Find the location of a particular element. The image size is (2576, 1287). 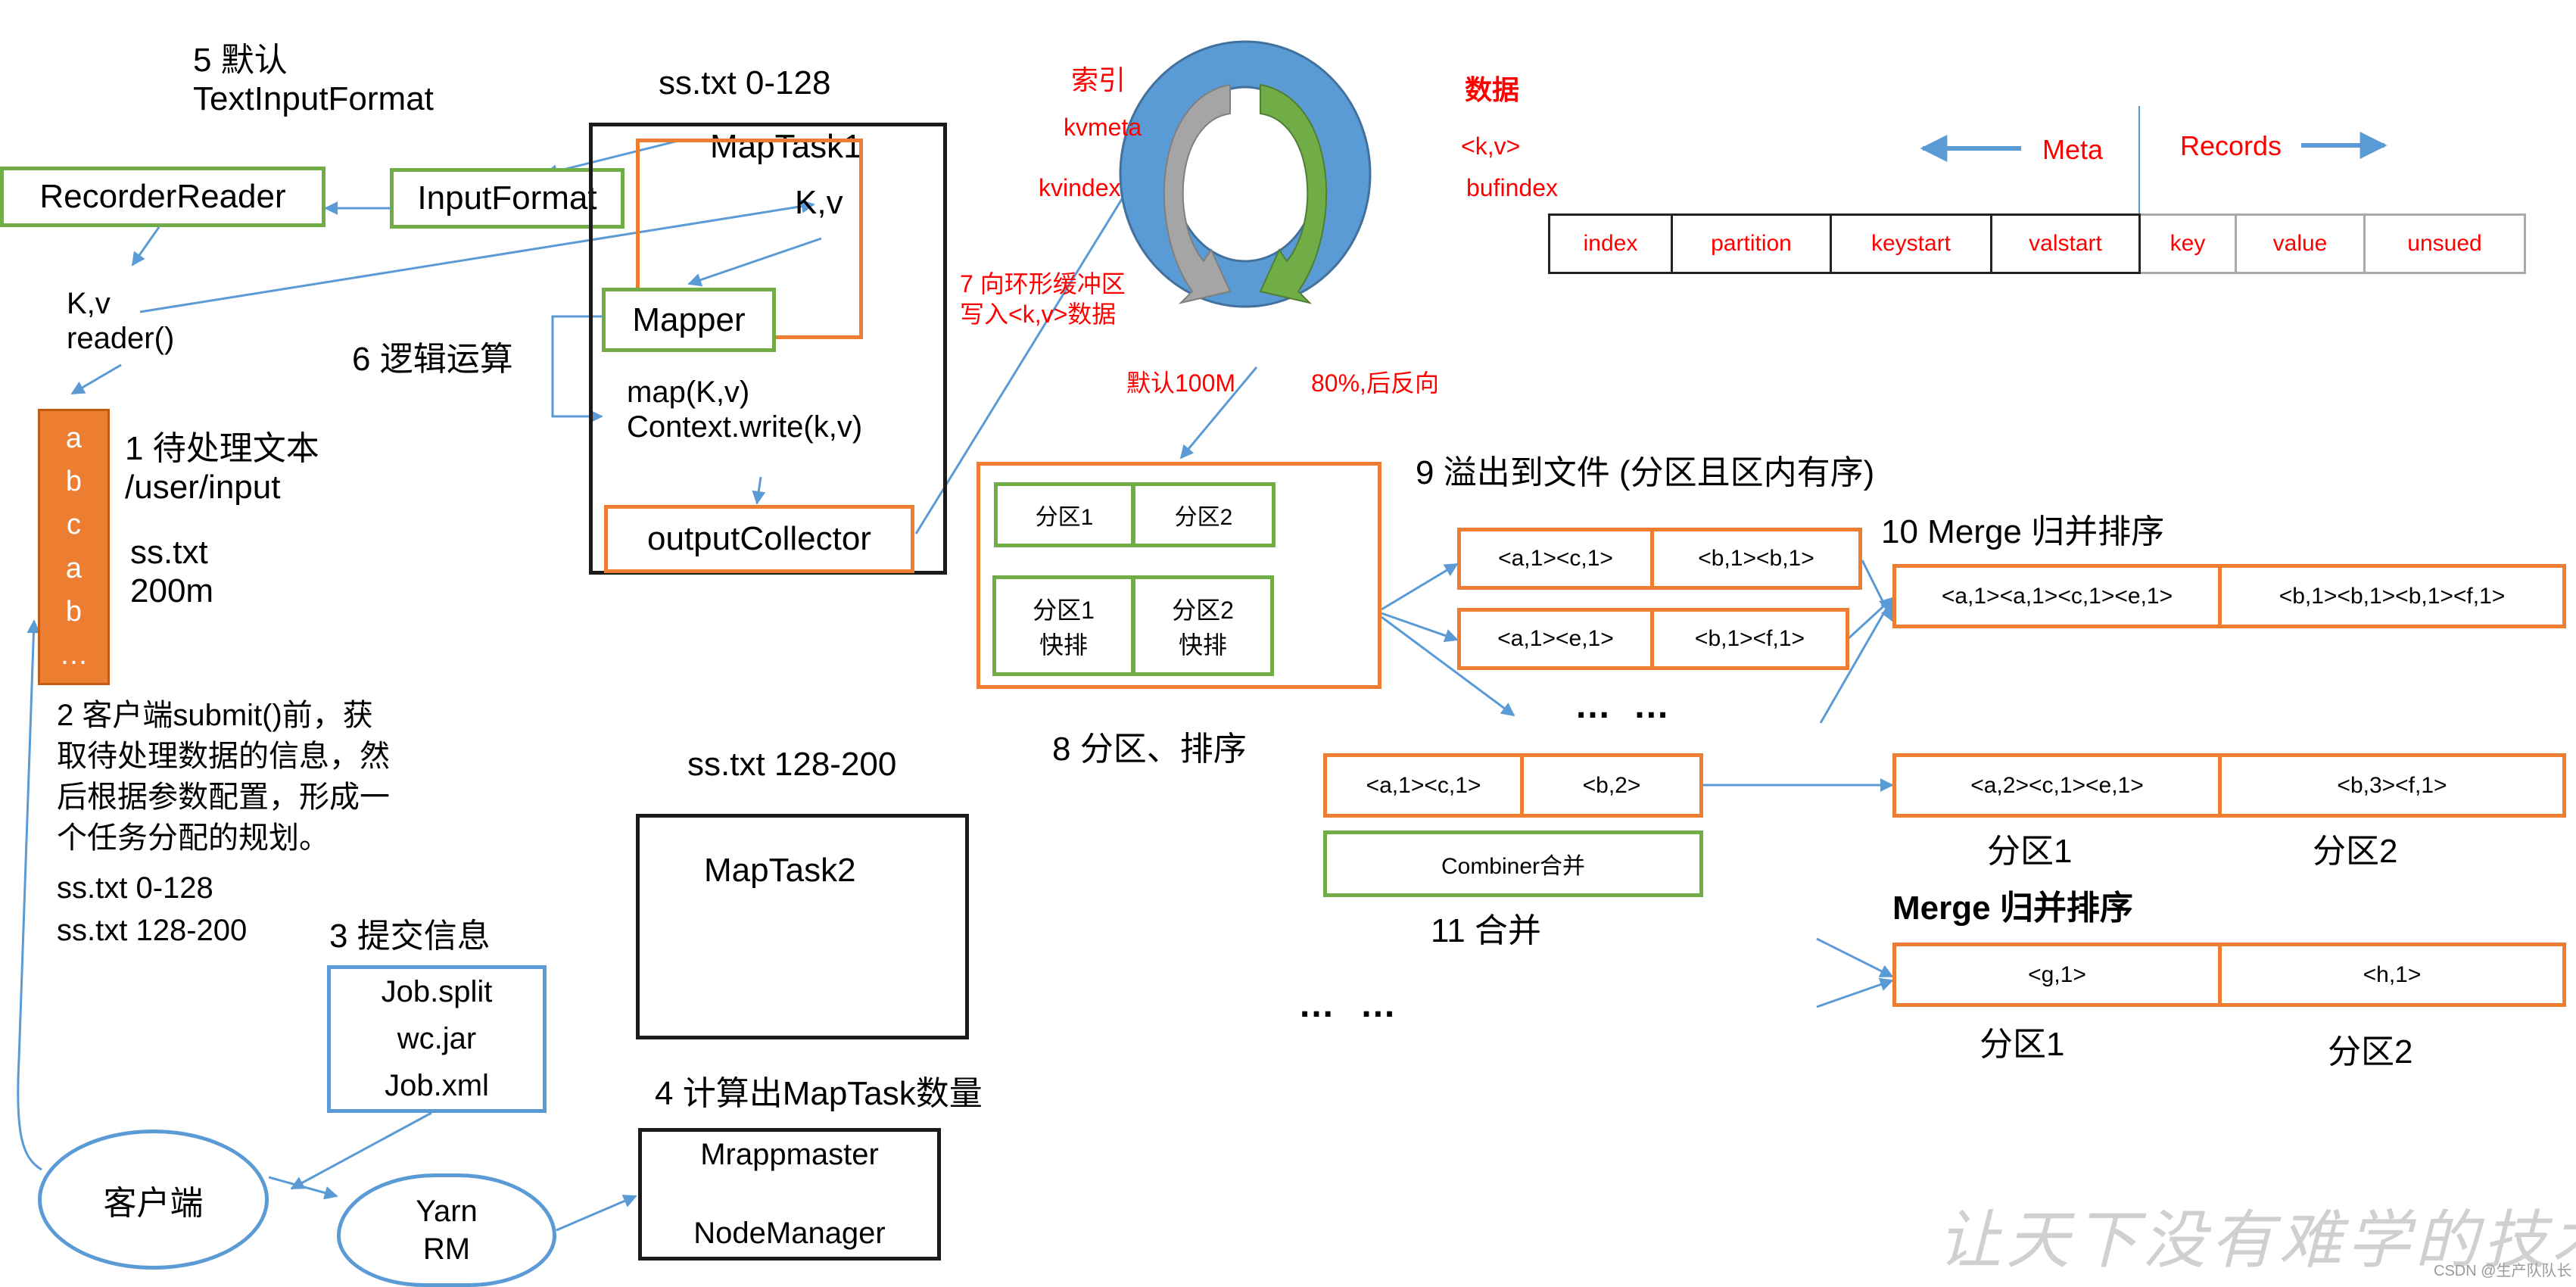

step4-label: 4 计算出MapTask数量 is located at coordinates (819, 1093).